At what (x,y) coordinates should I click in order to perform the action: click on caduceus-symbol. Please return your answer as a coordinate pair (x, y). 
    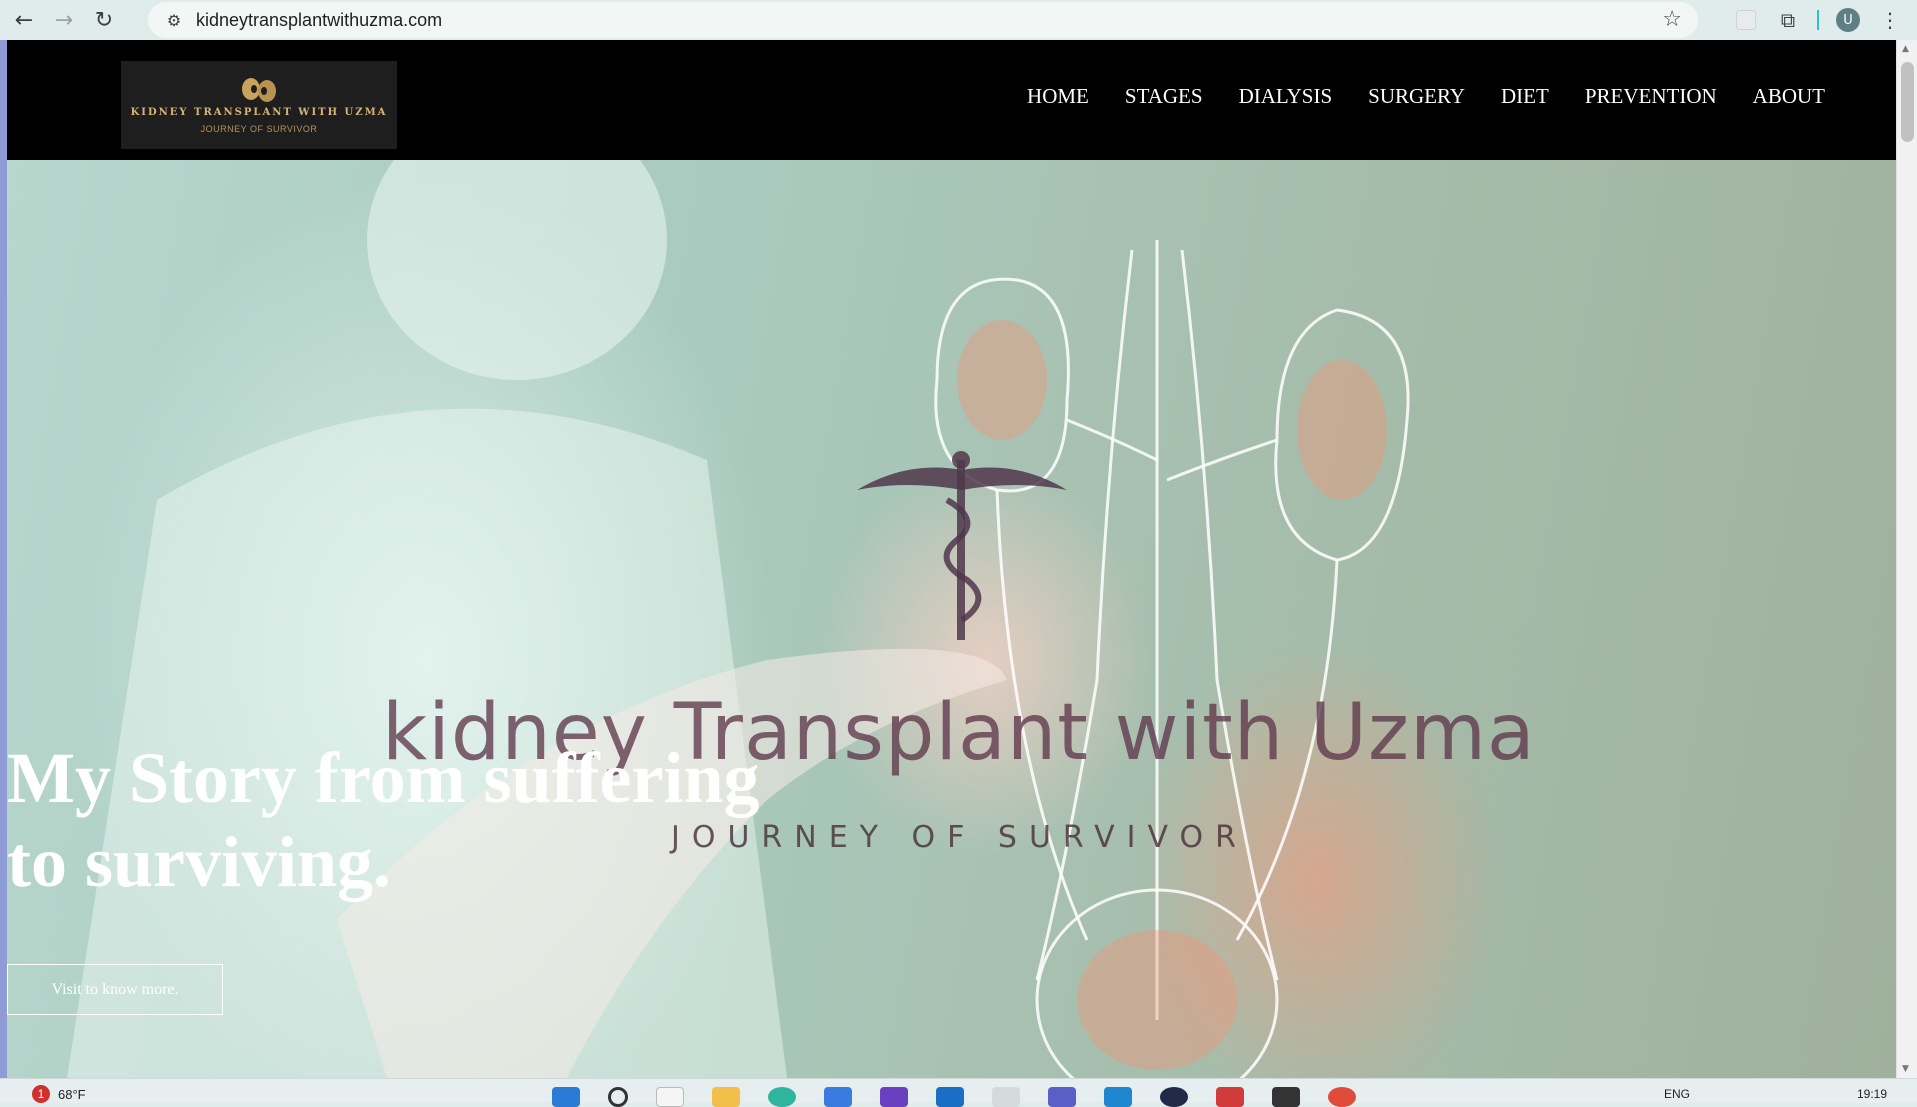
    Looking at the image, I should click on (962, 545).